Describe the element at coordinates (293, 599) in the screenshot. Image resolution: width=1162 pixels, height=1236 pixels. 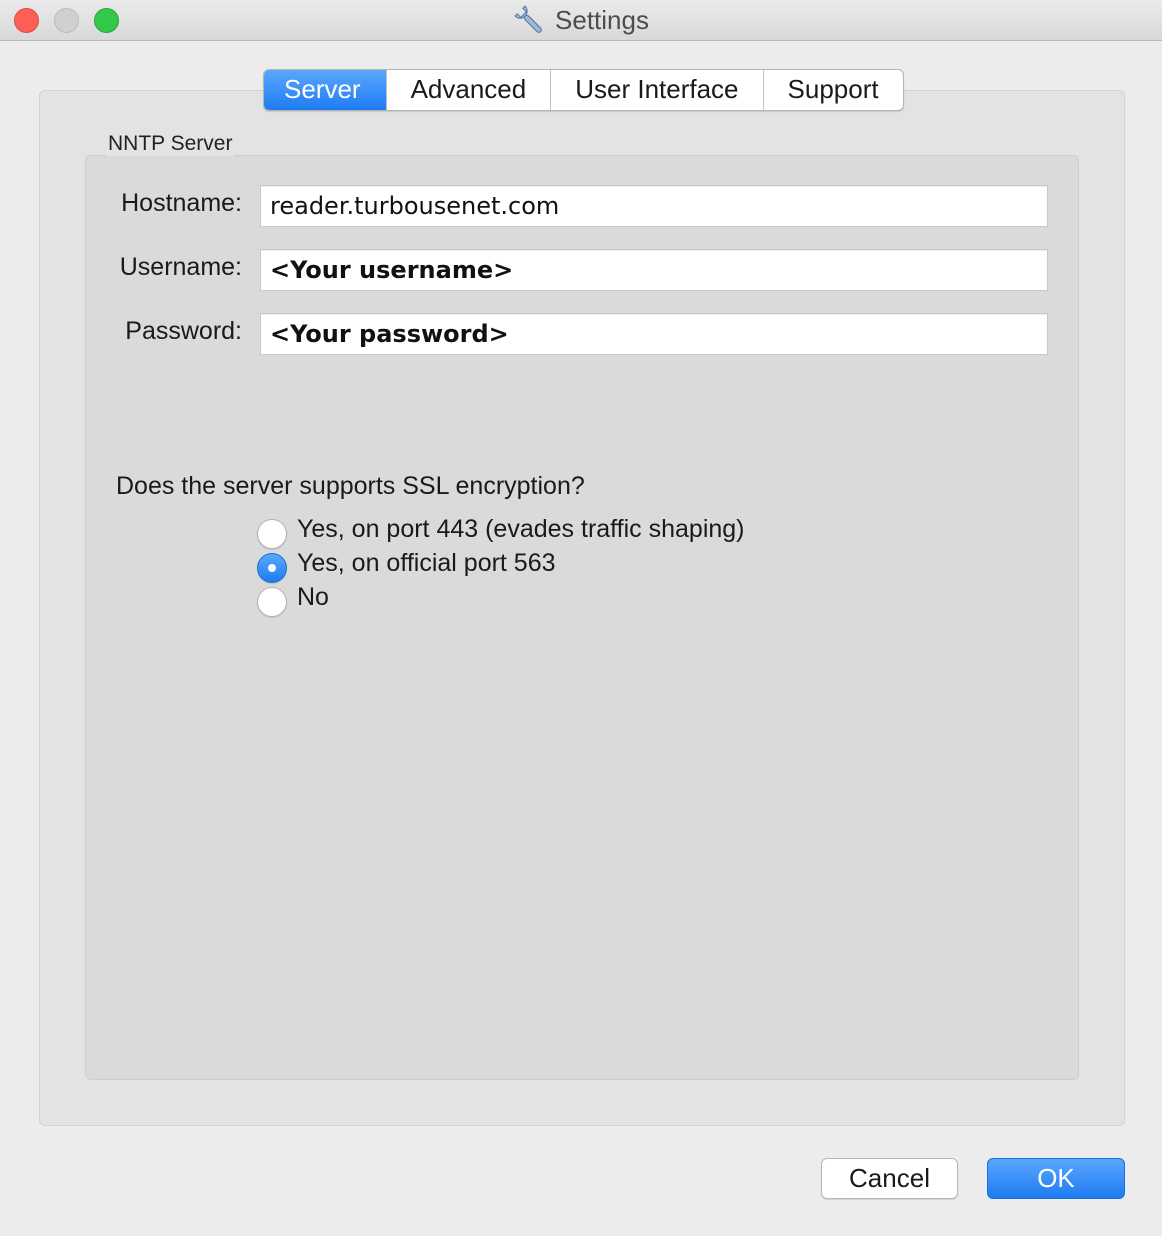
I see `ssl-option-no: No` at that location.